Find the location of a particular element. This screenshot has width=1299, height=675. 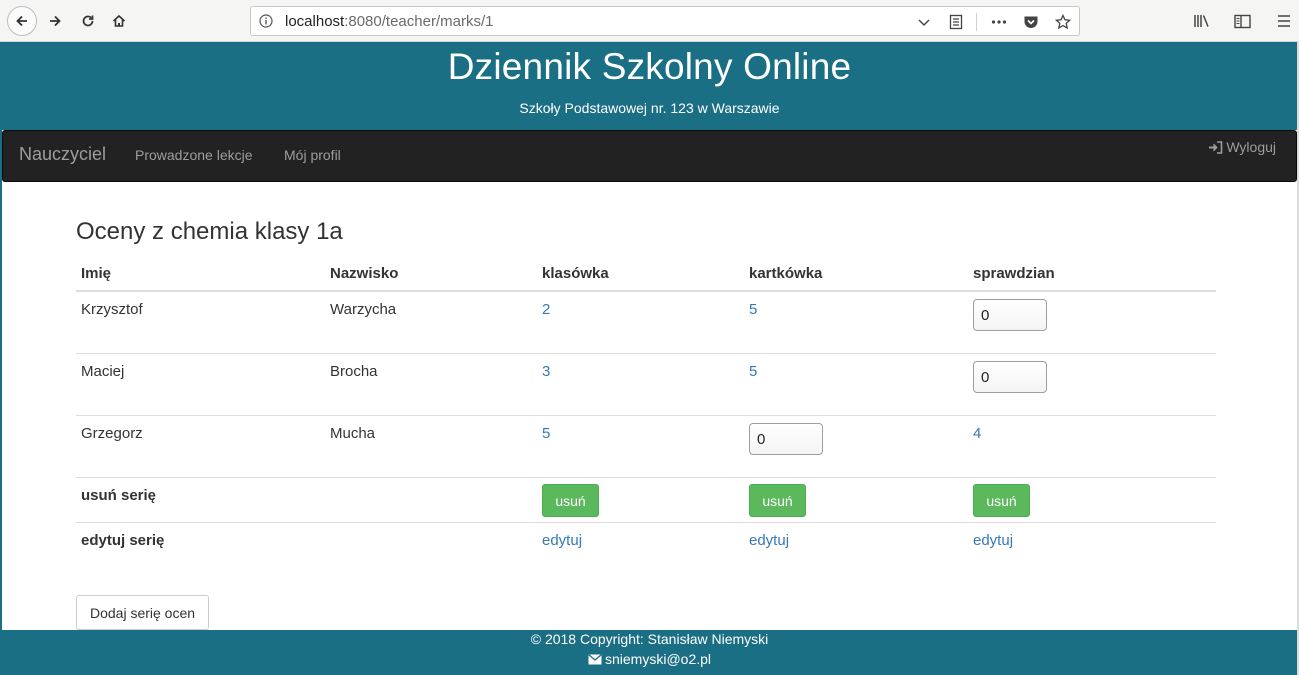

url-text: localhost:8080/teacher/marks/1 is located at coordinates (389, 21).